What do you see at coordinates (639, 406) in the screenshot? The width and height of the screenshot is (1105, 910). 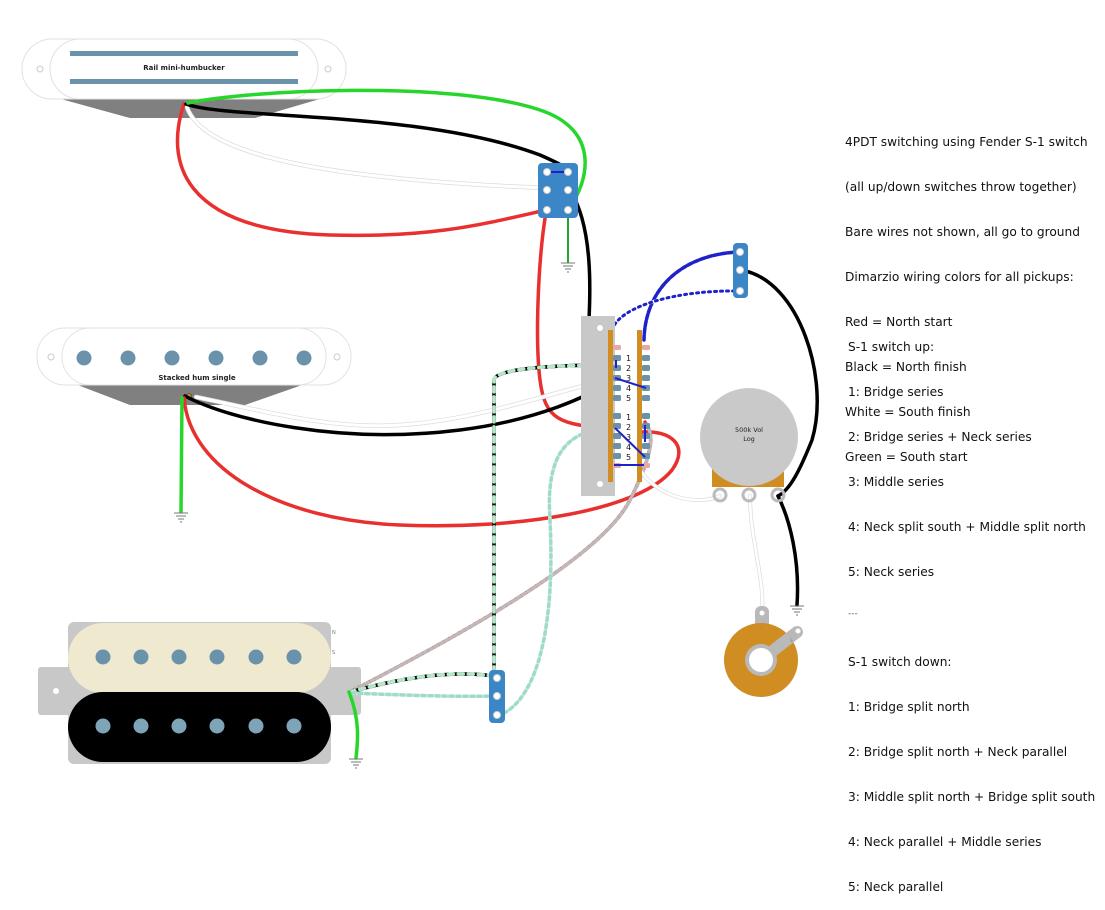 I see `s1-contact-bar-right` at bounding box center [639, 406].